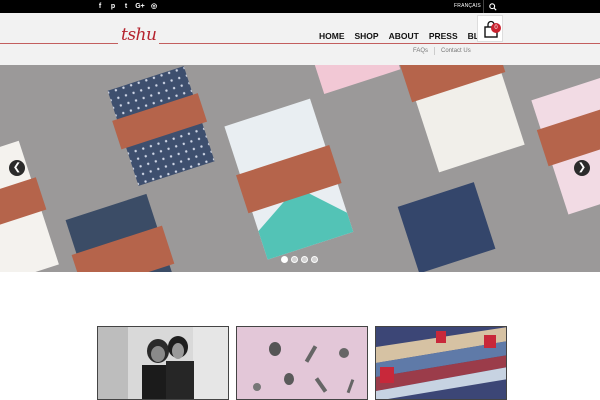  I want to click on main-nav: HOME SHOP ABOUT PRESS BLOG, so click(409, 36).